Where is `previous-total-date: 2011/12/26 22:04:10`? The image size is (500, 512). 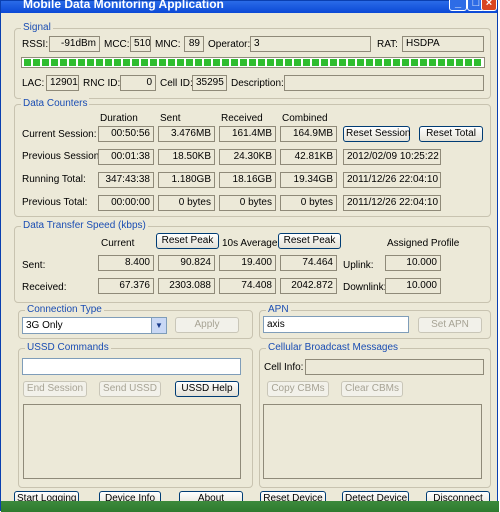
previous-total-date: 2011/12/26 22:04:10 is located at coordinates (392, 203).